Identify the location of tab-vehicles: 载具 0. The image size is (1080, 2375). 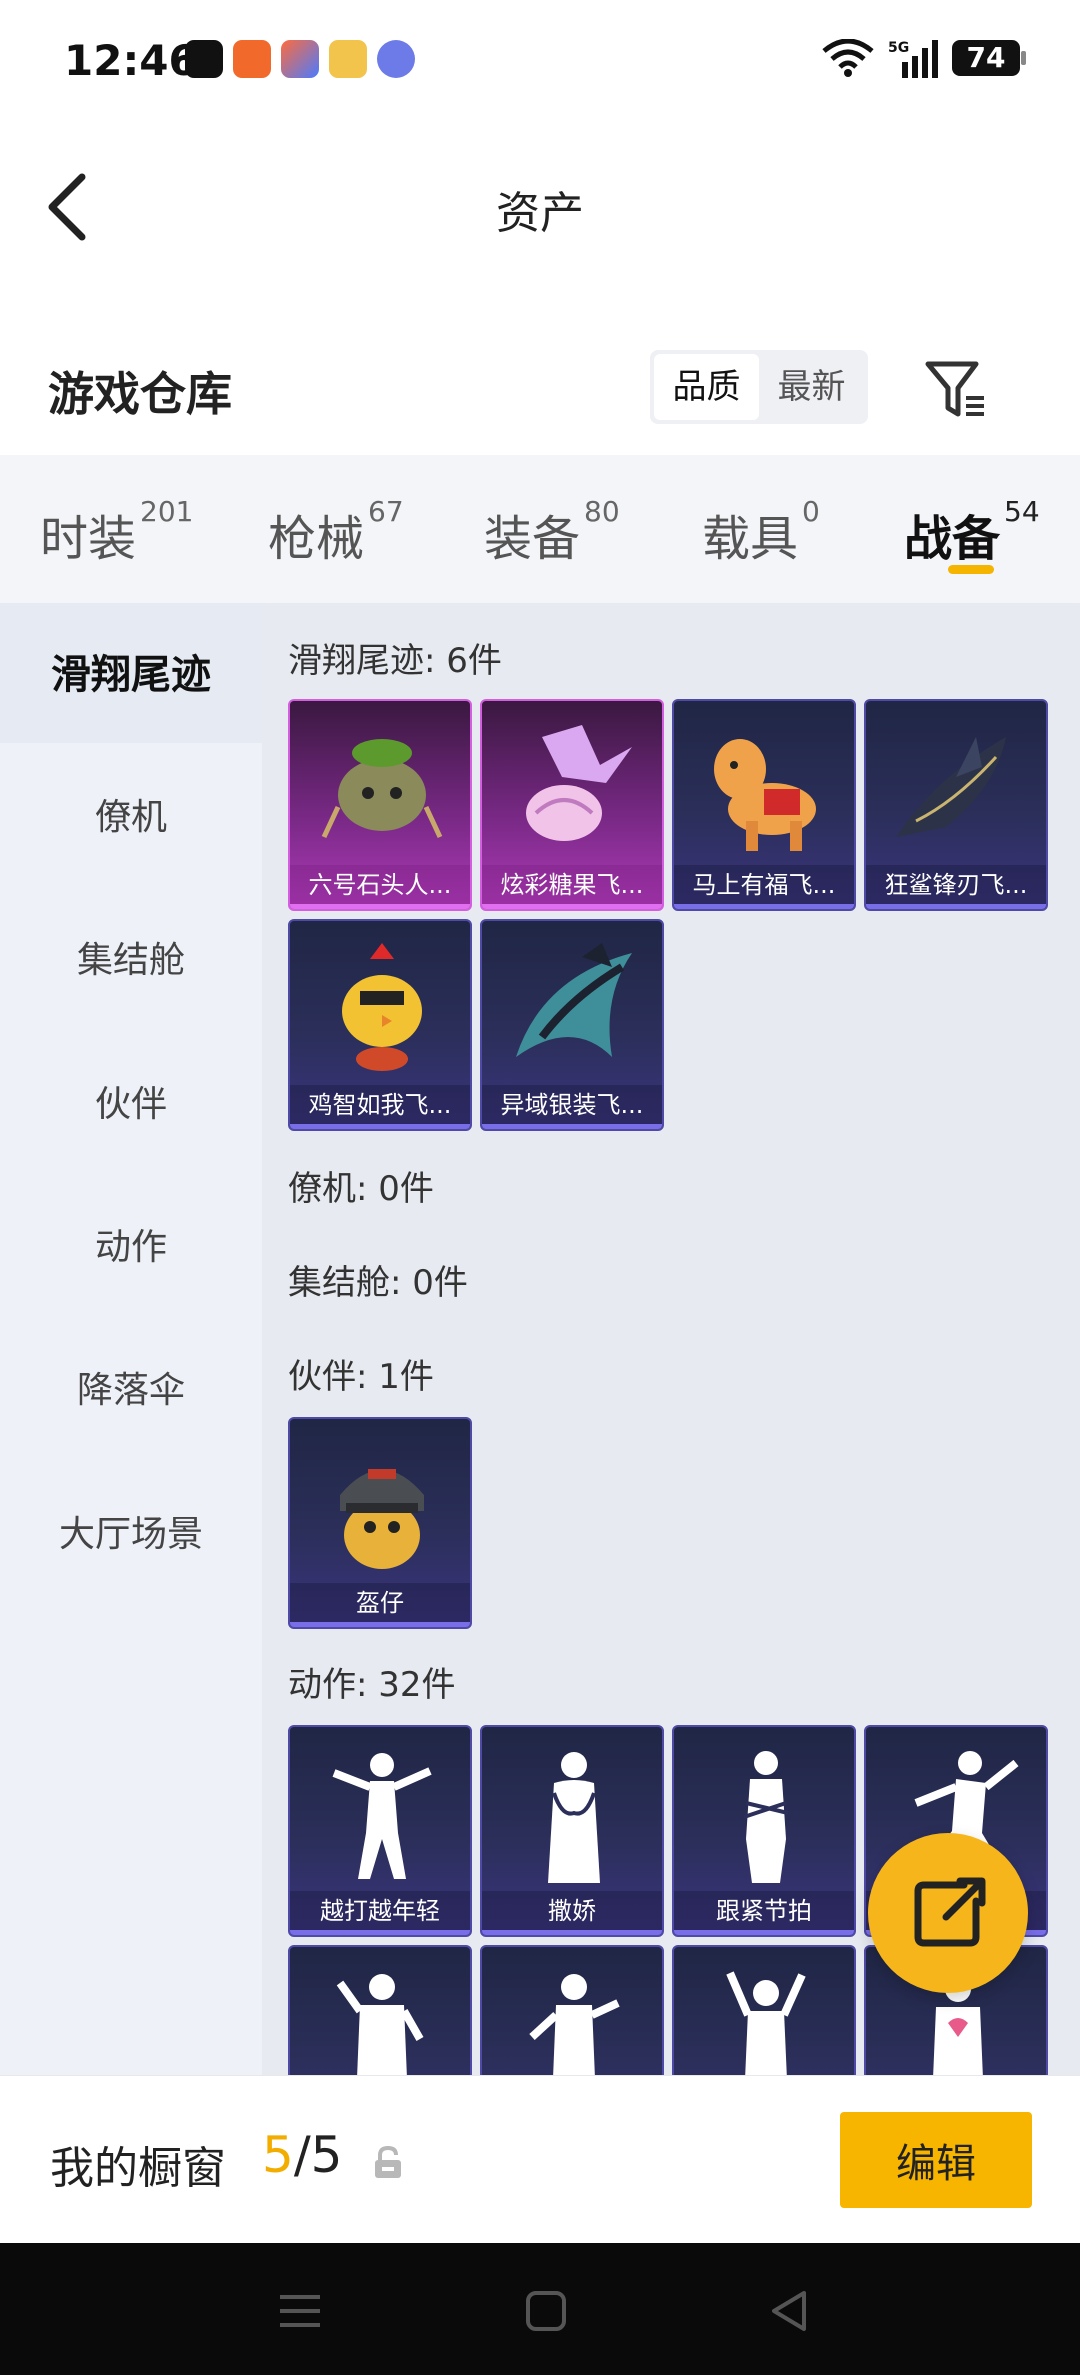
(761, 532).